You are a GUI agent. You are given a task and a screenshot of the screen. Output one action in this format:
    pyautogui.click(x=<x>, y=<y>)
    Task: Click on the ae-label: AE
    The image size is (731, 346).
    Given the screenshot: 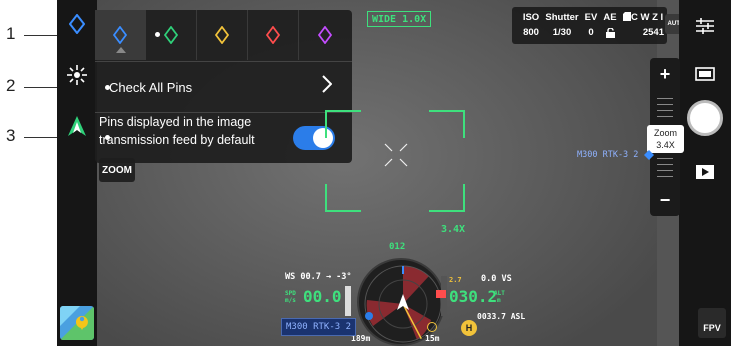 What is the action you would take?
    pyautogui.click(x=610, y=17)
    